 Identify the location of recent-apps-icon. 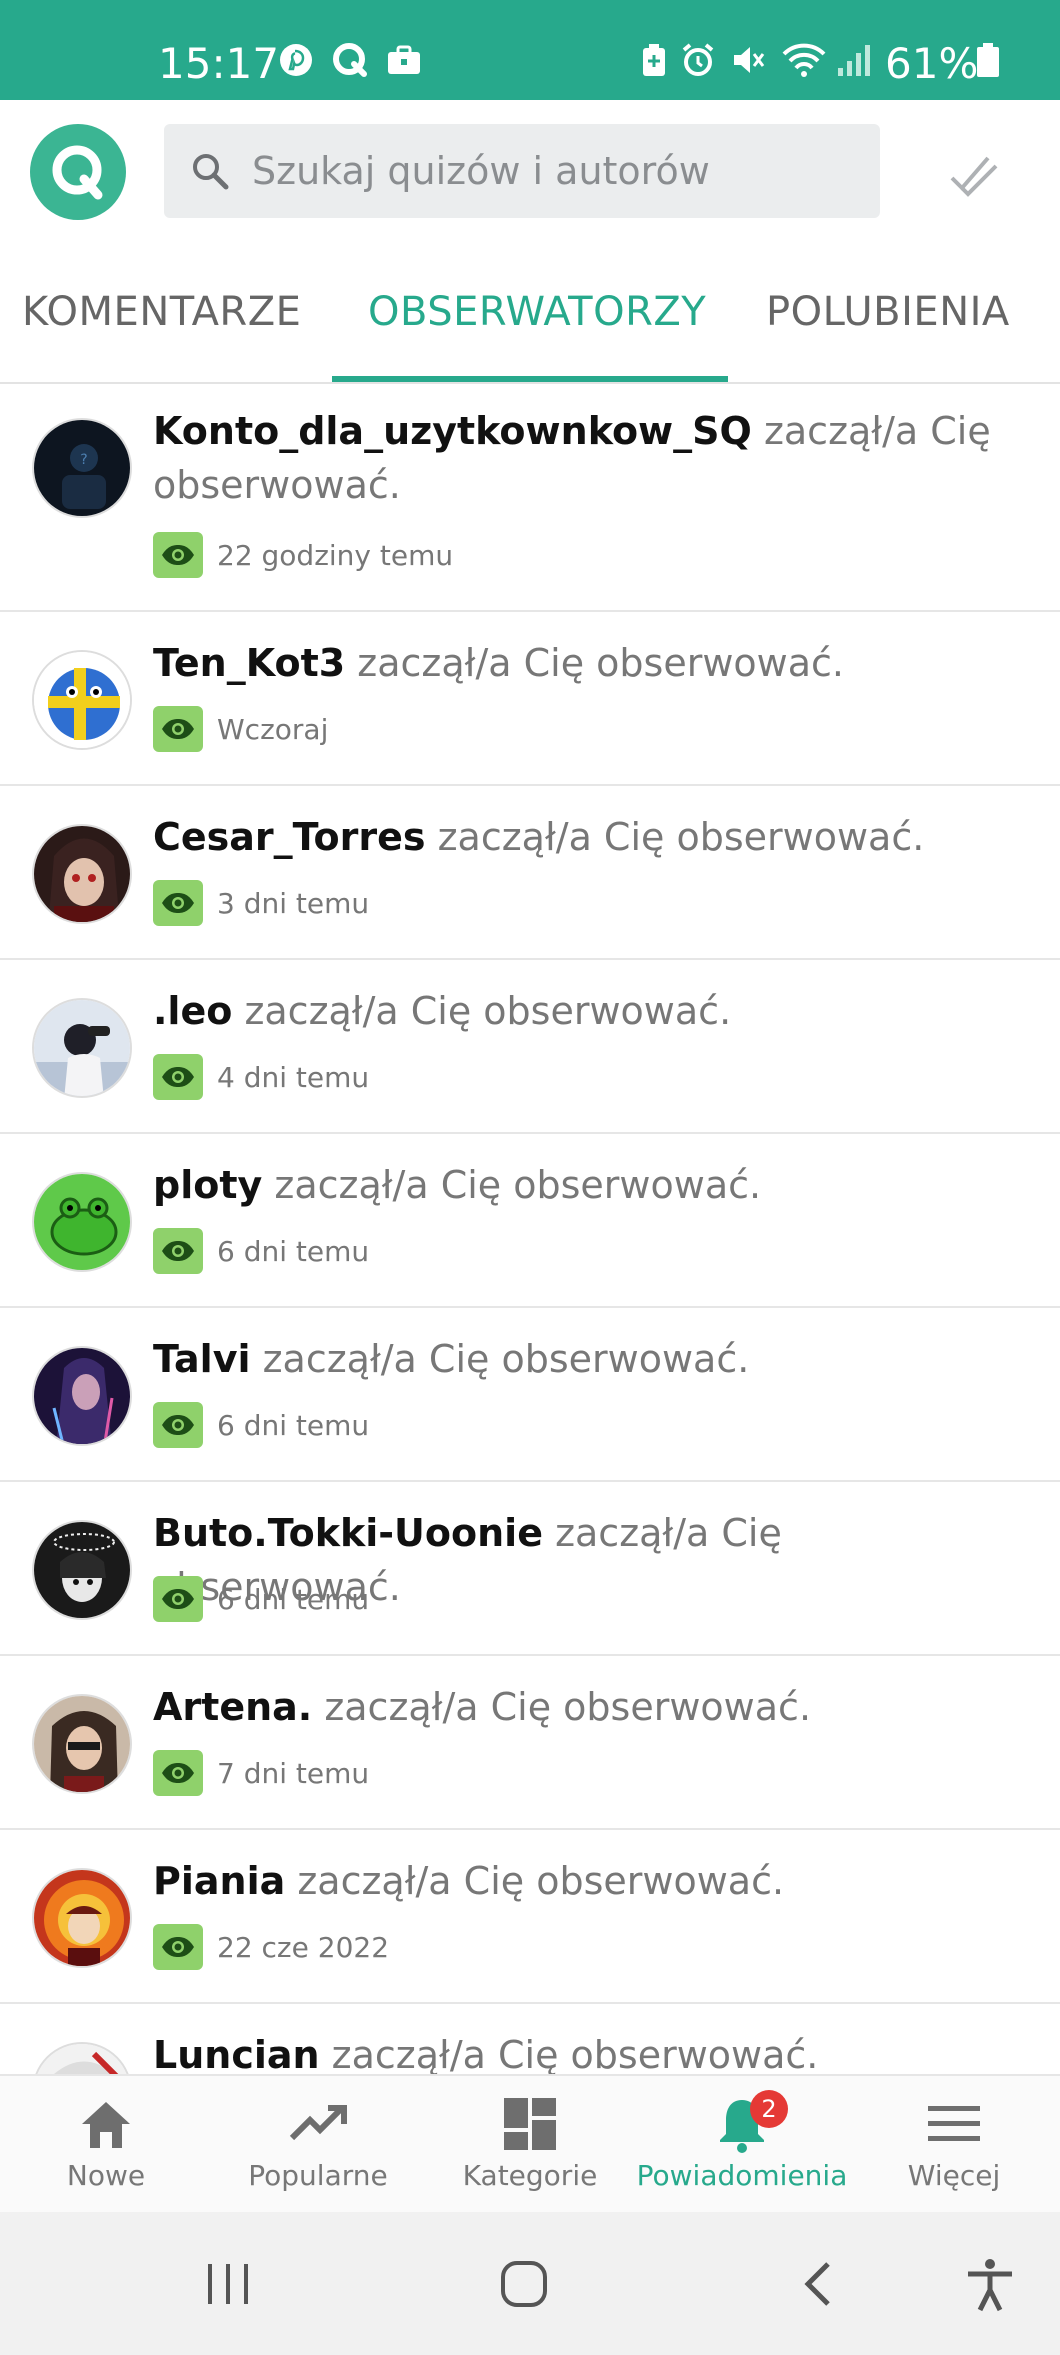
(228, 2284).